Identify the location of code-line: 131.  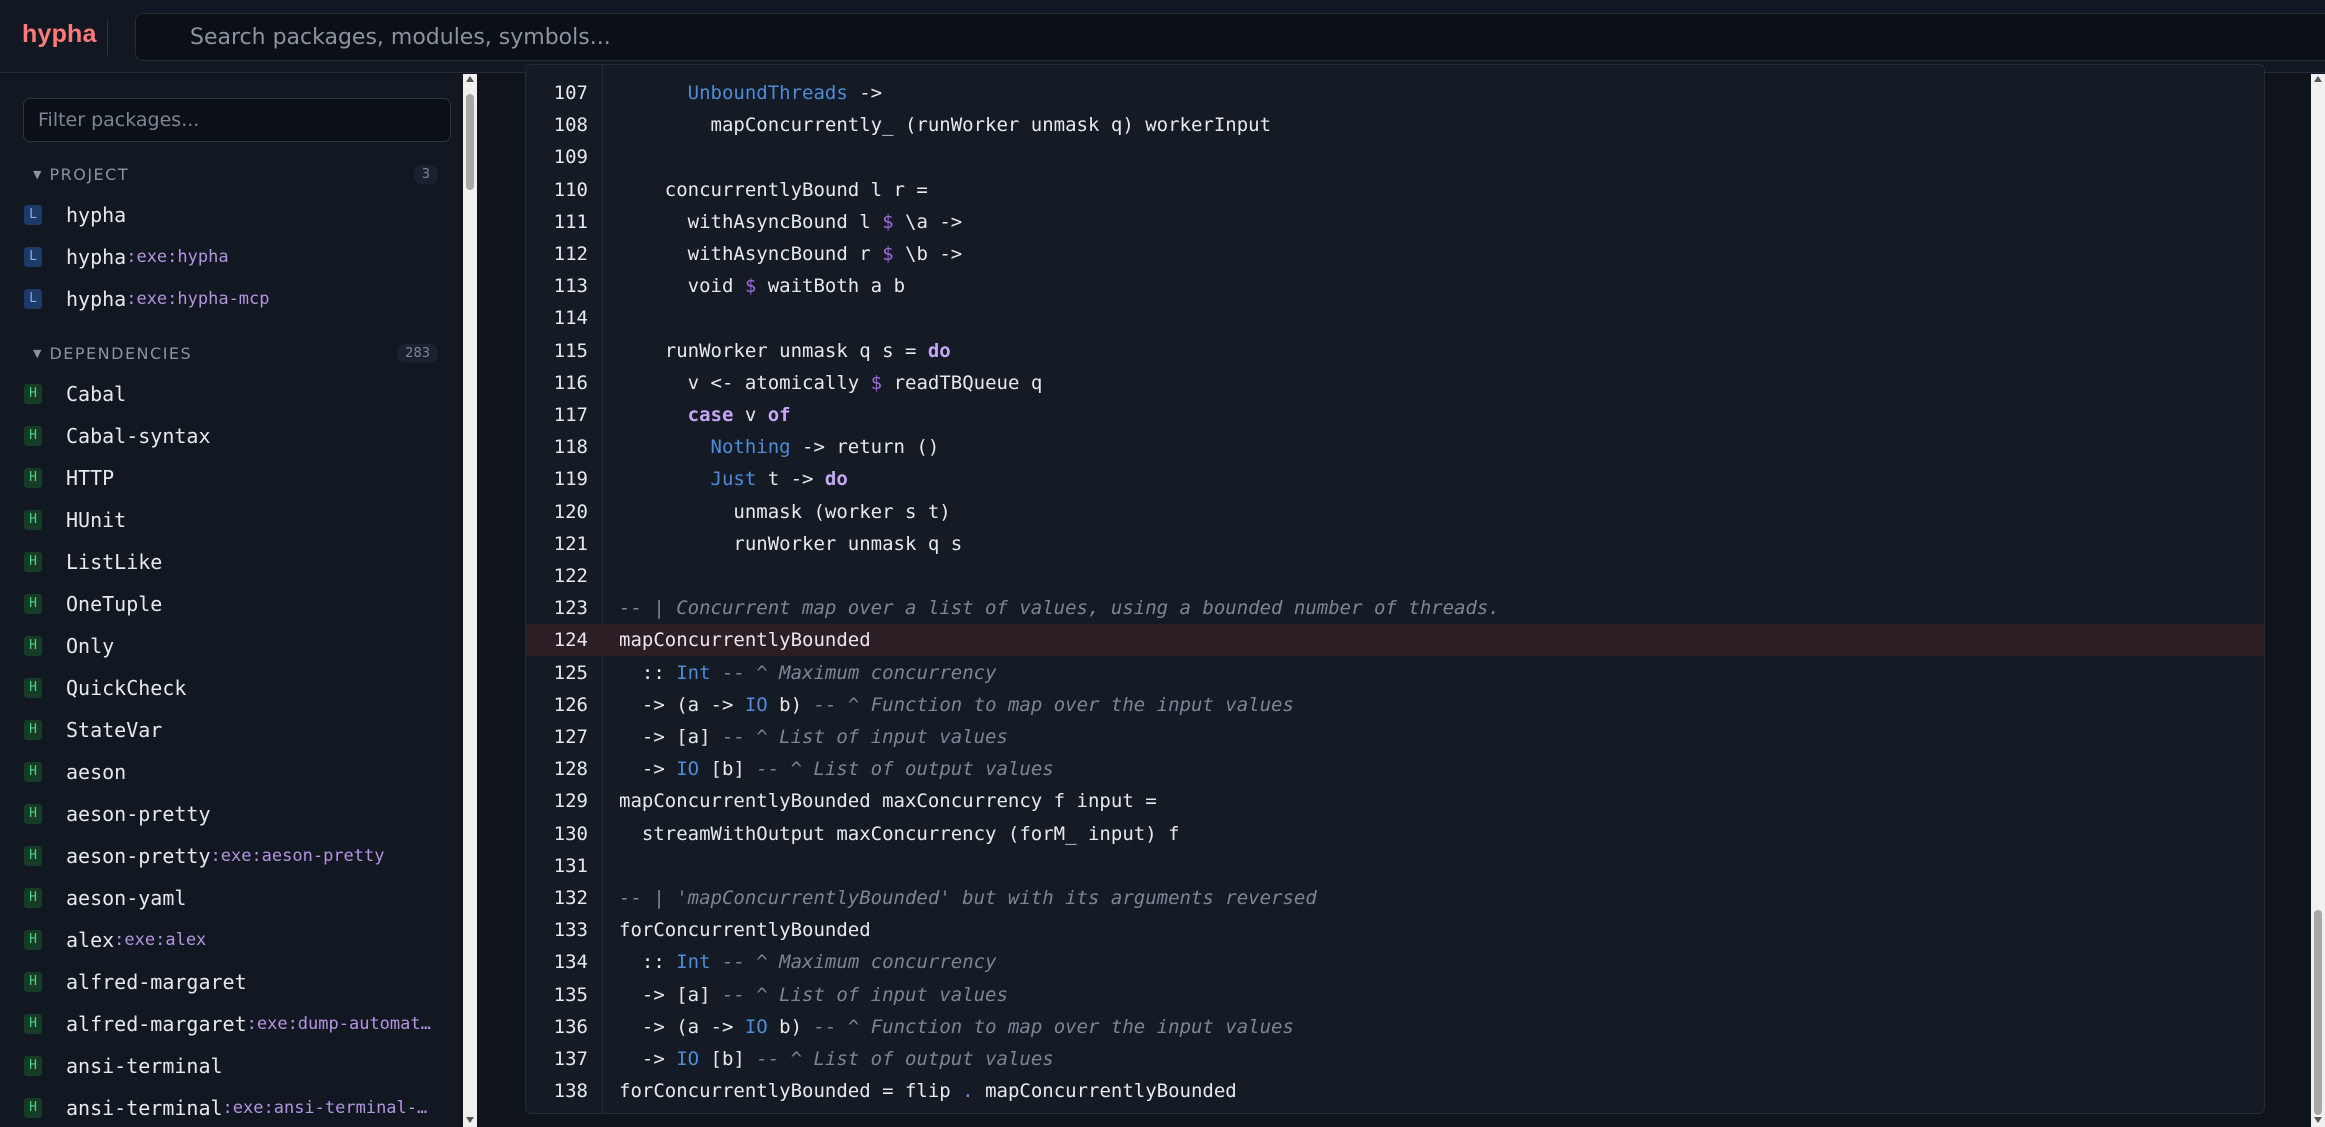
(1395, 866).